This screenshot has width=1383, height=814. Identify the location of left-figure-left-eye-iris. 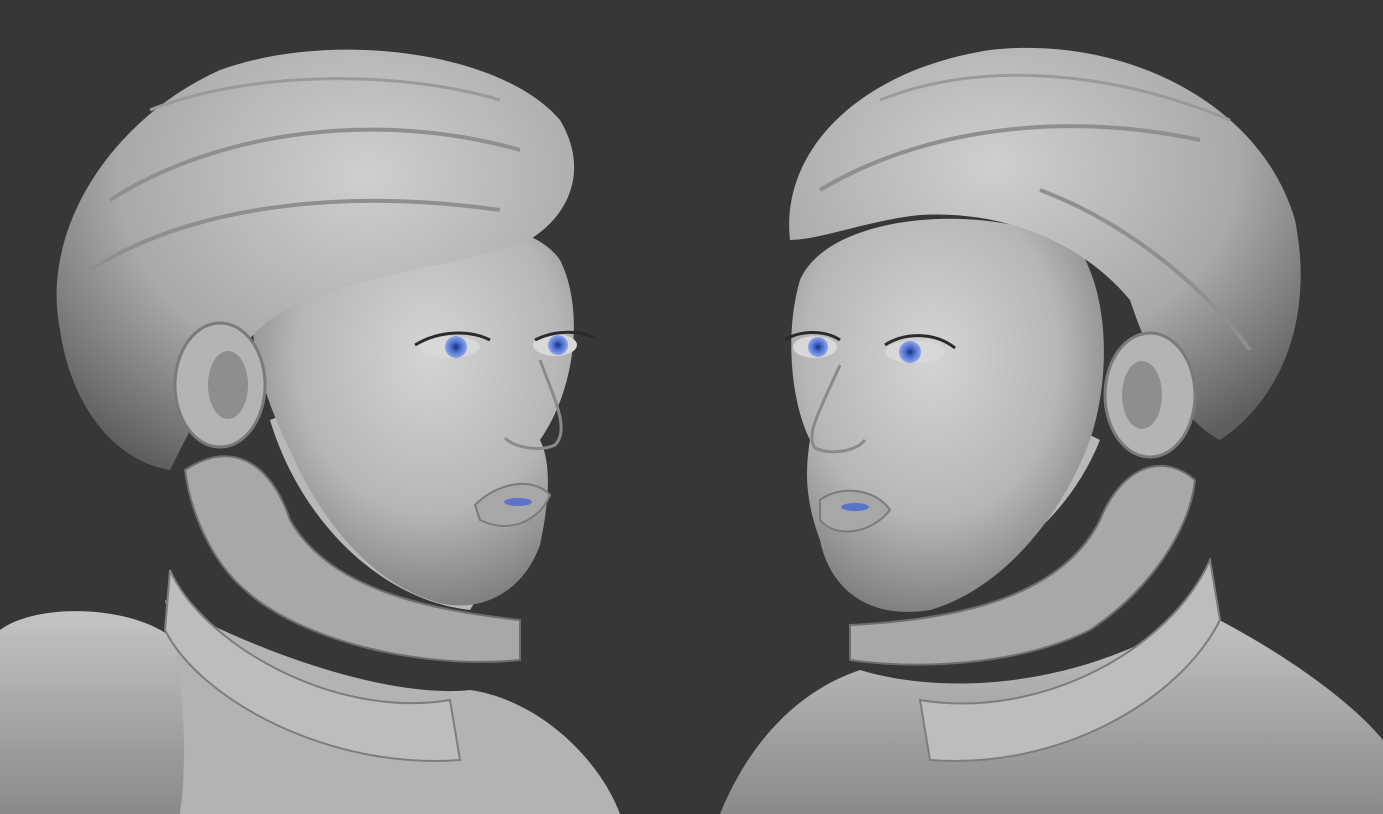
(456, 347).